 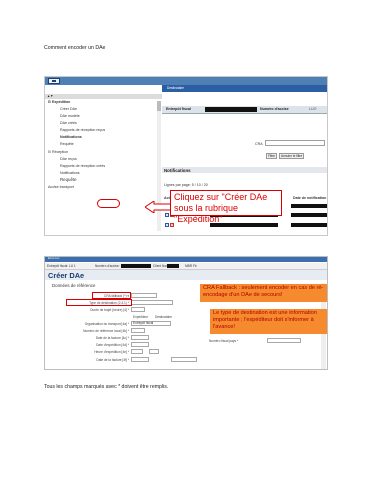 I want to click on page-title: Créer DAe, so click(x=66, y=275).